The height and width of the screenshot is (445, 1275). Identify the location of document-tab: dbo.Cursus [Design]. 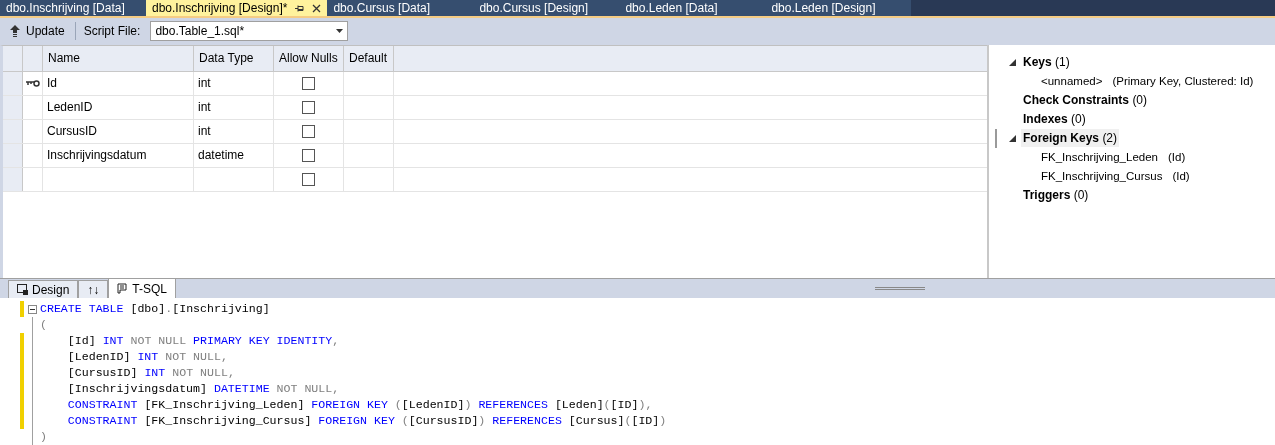
(546, 8).